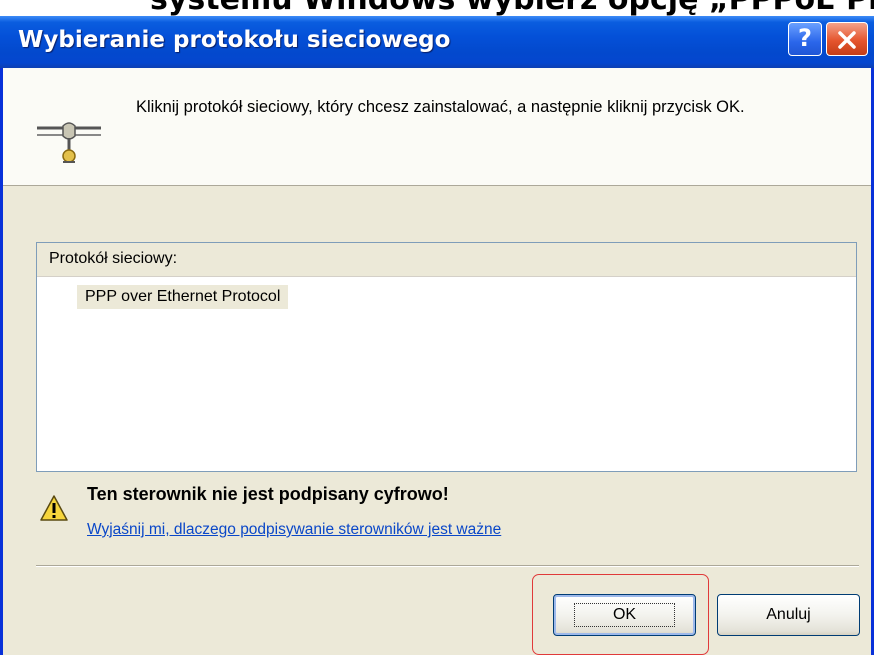 This screenshot has height=655, width=874. What do you see at coordinates (446, 260) in the screenshot?
I see `list-column-header: Protokół sieciowy:` at bounding box center [446, 260].